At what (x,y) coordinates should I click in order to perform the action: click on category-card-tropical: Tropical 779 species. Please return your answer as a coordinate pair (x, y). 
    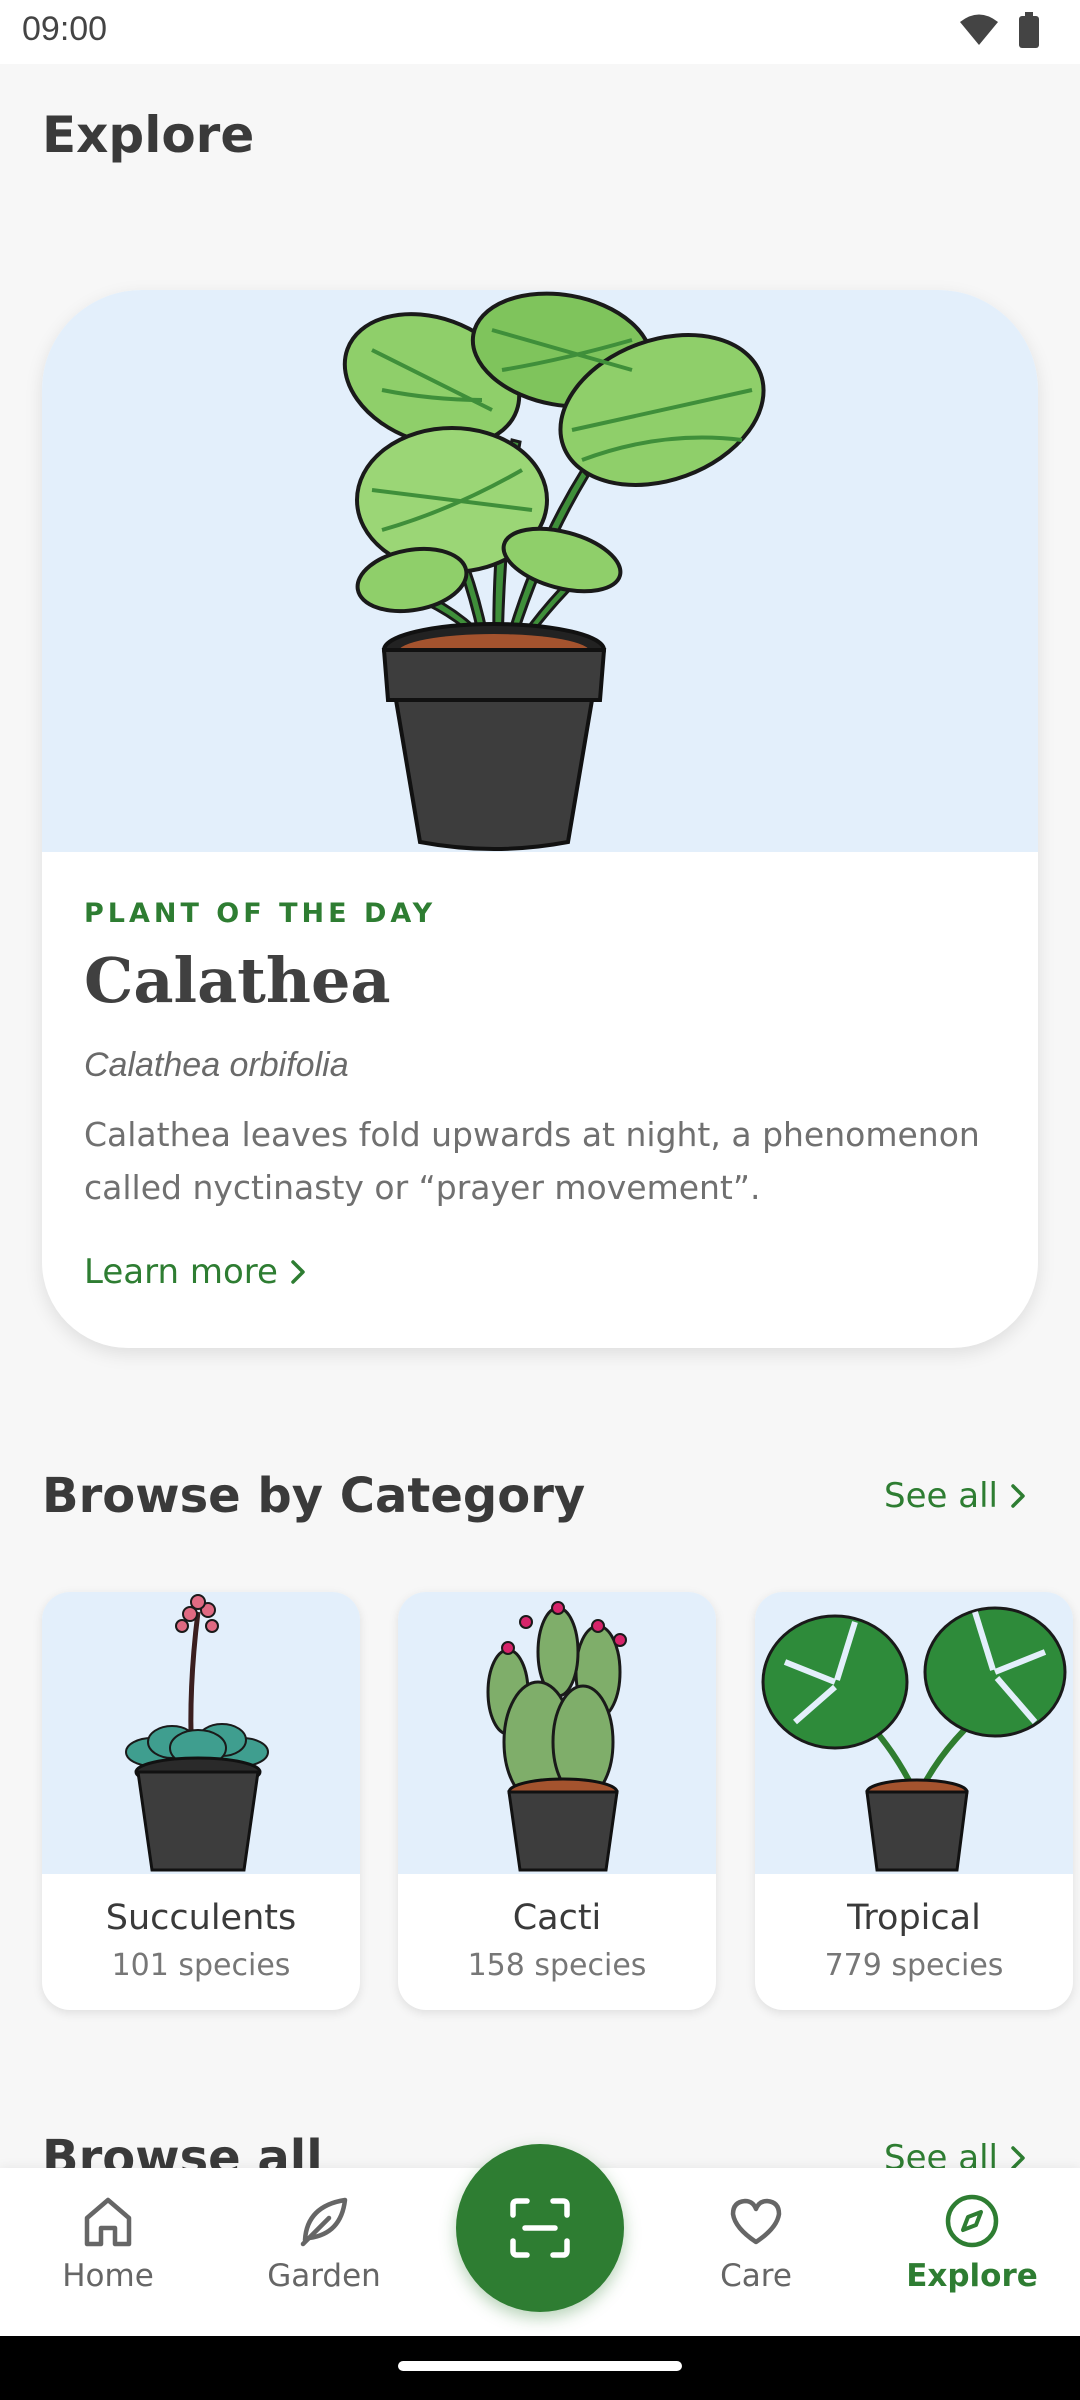
    Looking at the image, I should click on (914, 1801).